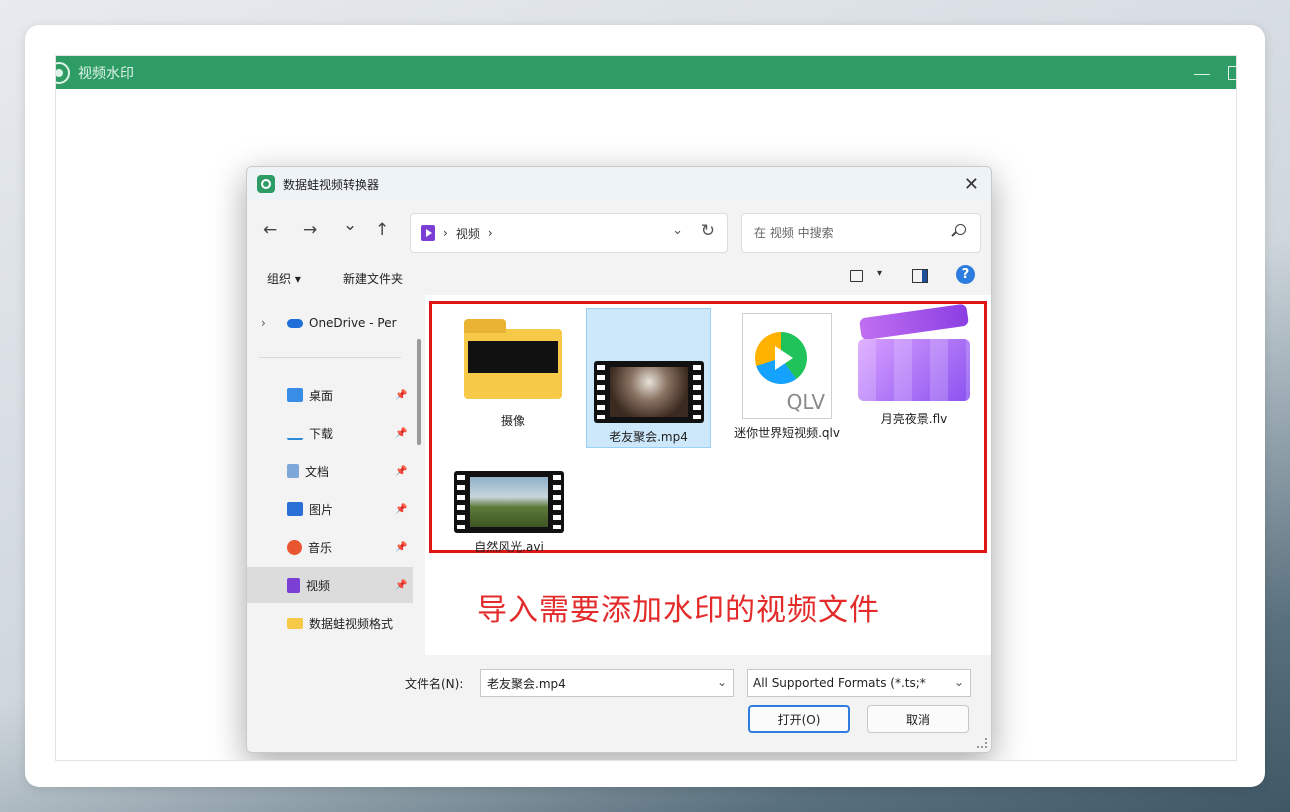  I want to click on file-type-filter: All Supported Formats (*.ts;* ⌄, so click(859, 683).